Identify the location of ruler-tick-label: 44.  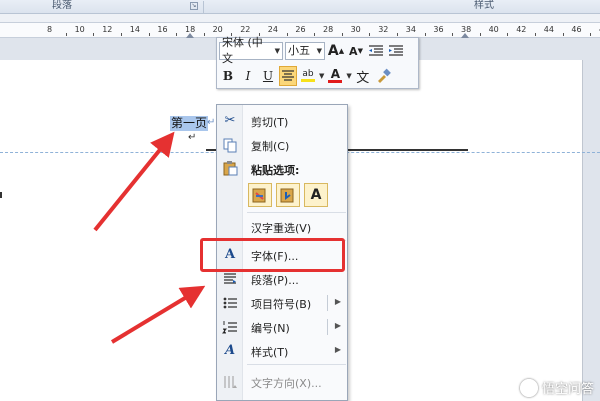
(548, 29).